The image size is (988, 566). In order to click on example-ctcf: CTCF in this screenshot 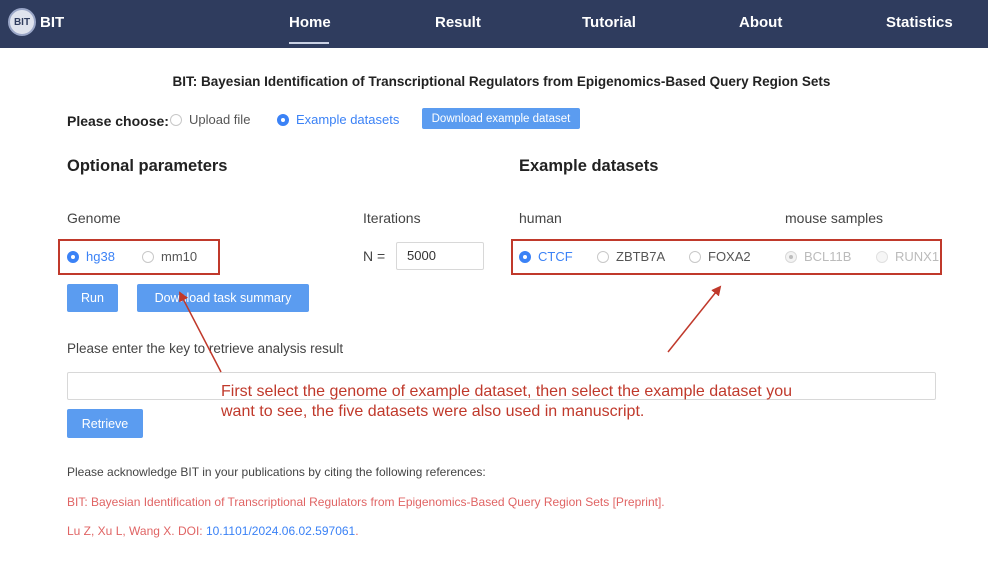, I will do `click(546, 256)`.